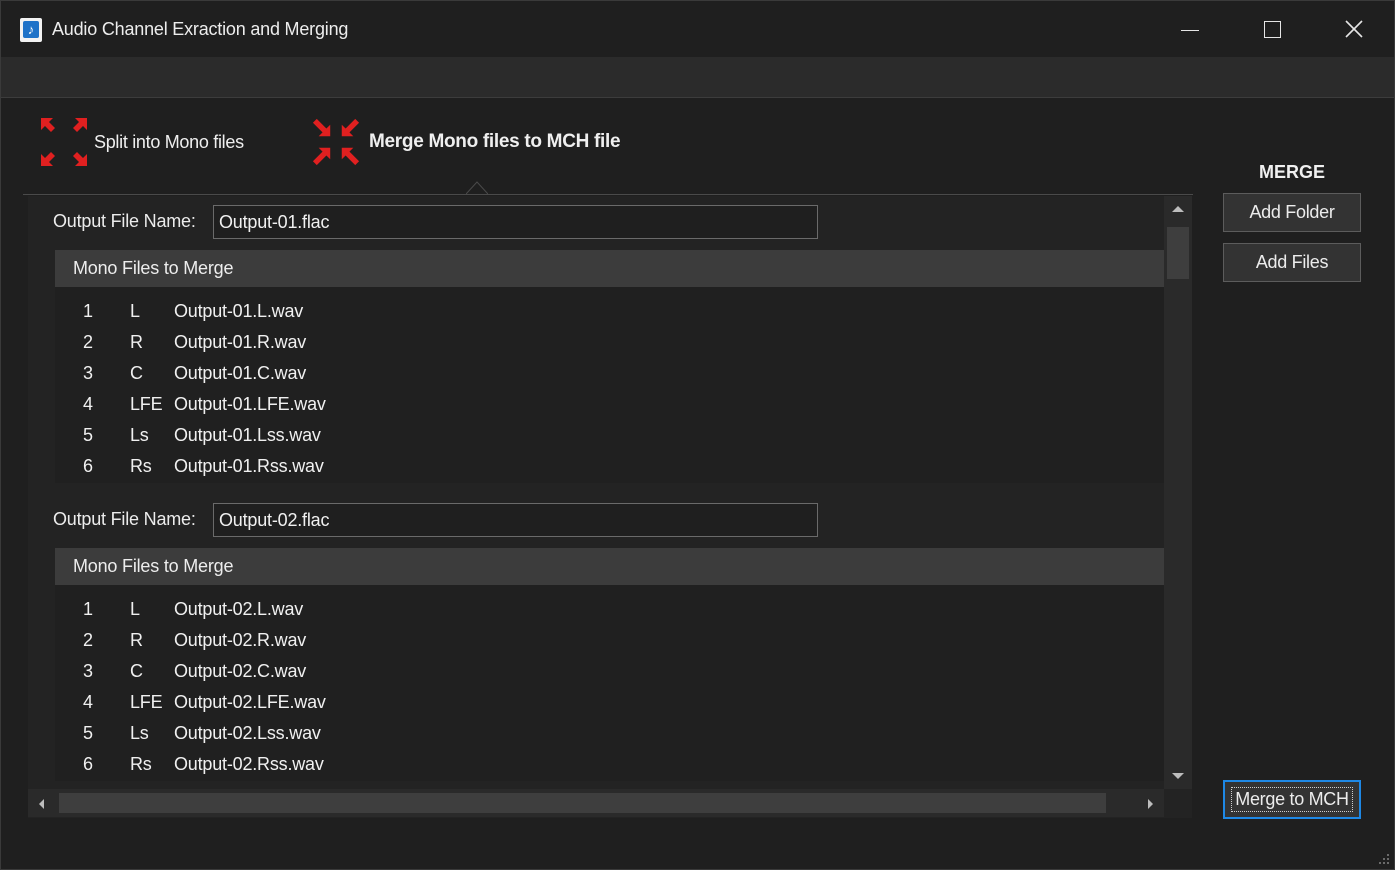  What do you see at coordinates (610, 312) in the screenshot?
I see `list-item: 1 L Output-01.L.wav` at bounding box center [610, 312].